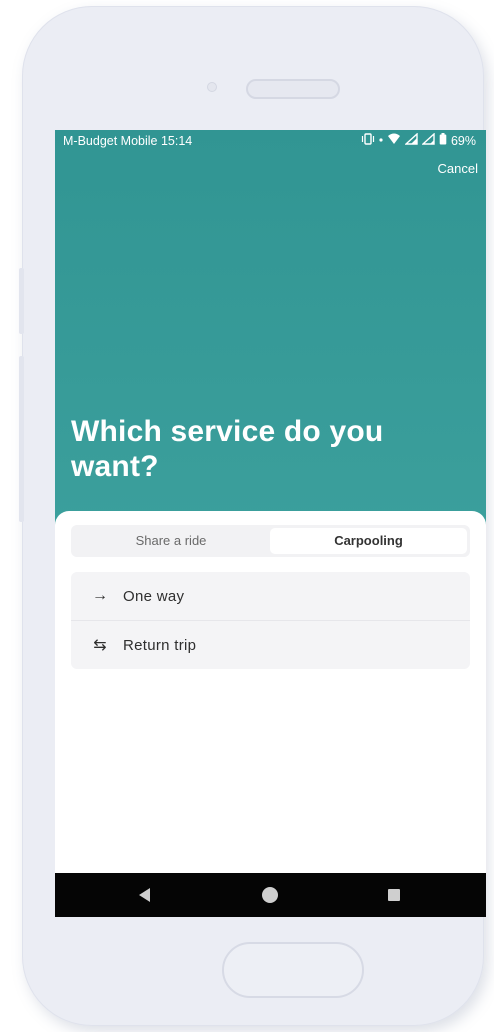 This screenshot has width=494, height=1032. What do you see at coordinates (293, 970) in the screenshot?
I see `phone-home-button` at bounding box center [293, 970].